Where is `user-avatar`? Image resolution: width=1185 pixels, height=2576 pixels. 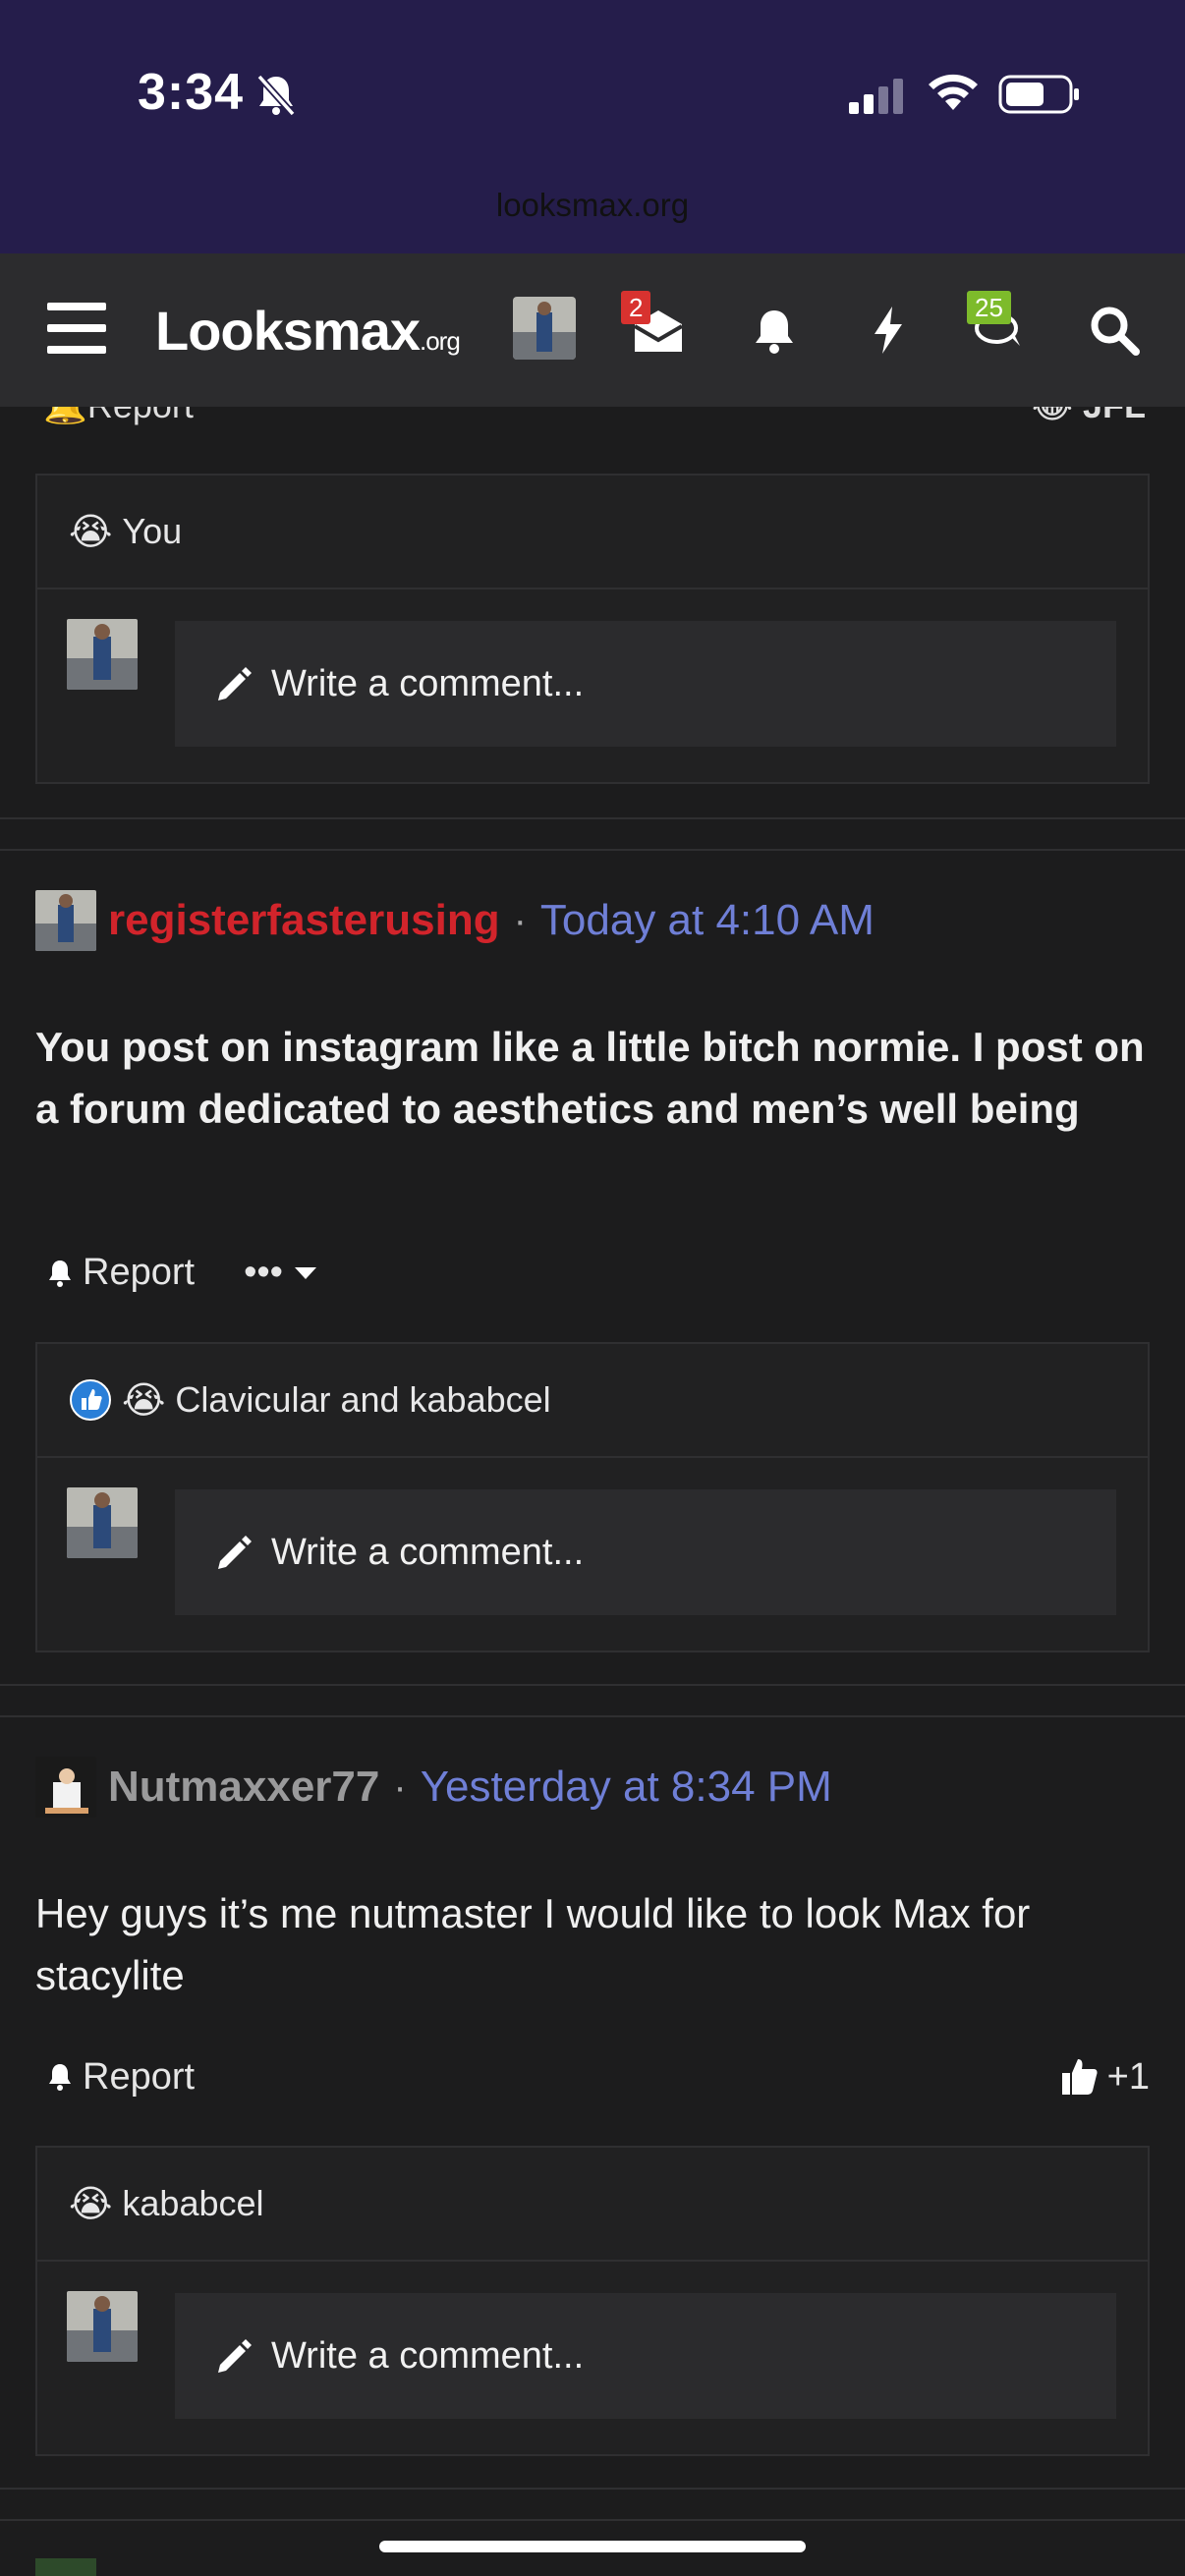
user-avatar is located at coordinates (544, 328).